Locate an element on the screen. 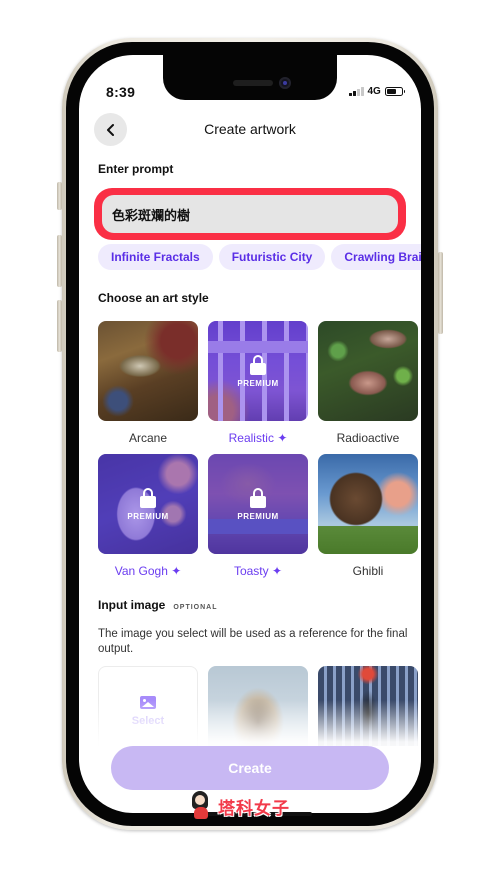 Image resolution: width=500 pixels, height=888 pixels. volume-down-button is located at coordinates (59, 326).